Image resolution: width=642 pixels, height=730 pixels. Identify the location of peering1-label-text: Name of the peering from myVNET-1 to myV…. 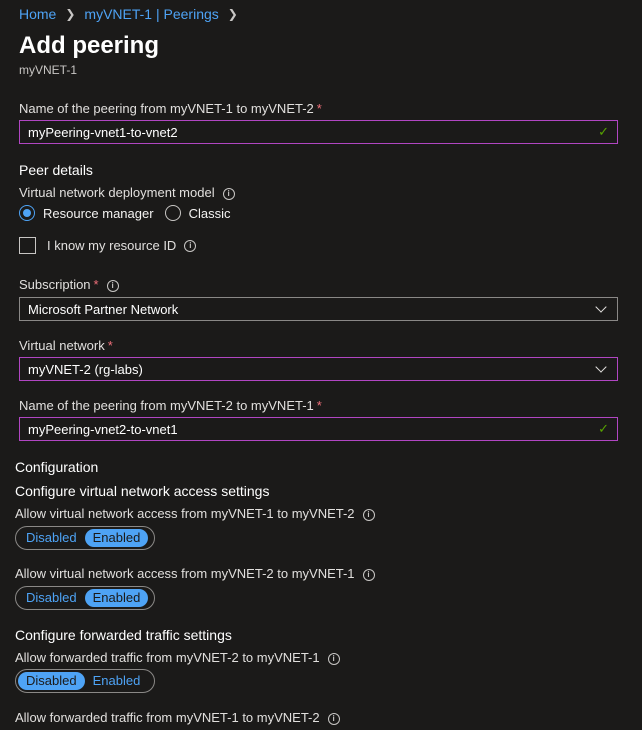
(166, 108).